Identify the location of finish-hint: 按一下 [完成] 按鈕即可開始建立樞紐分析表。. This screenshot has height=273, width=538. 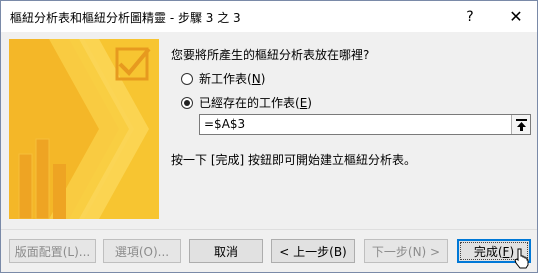
(293, 160).